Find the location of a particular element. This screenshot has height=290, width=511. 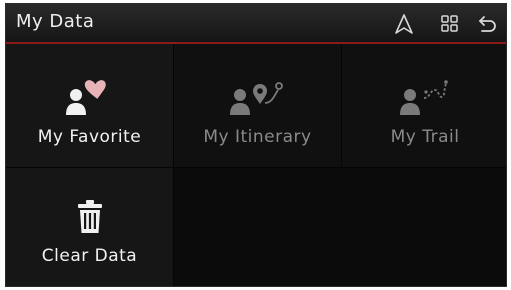

my-favorite-button: My Favorite is located at coordinates (90, 106).